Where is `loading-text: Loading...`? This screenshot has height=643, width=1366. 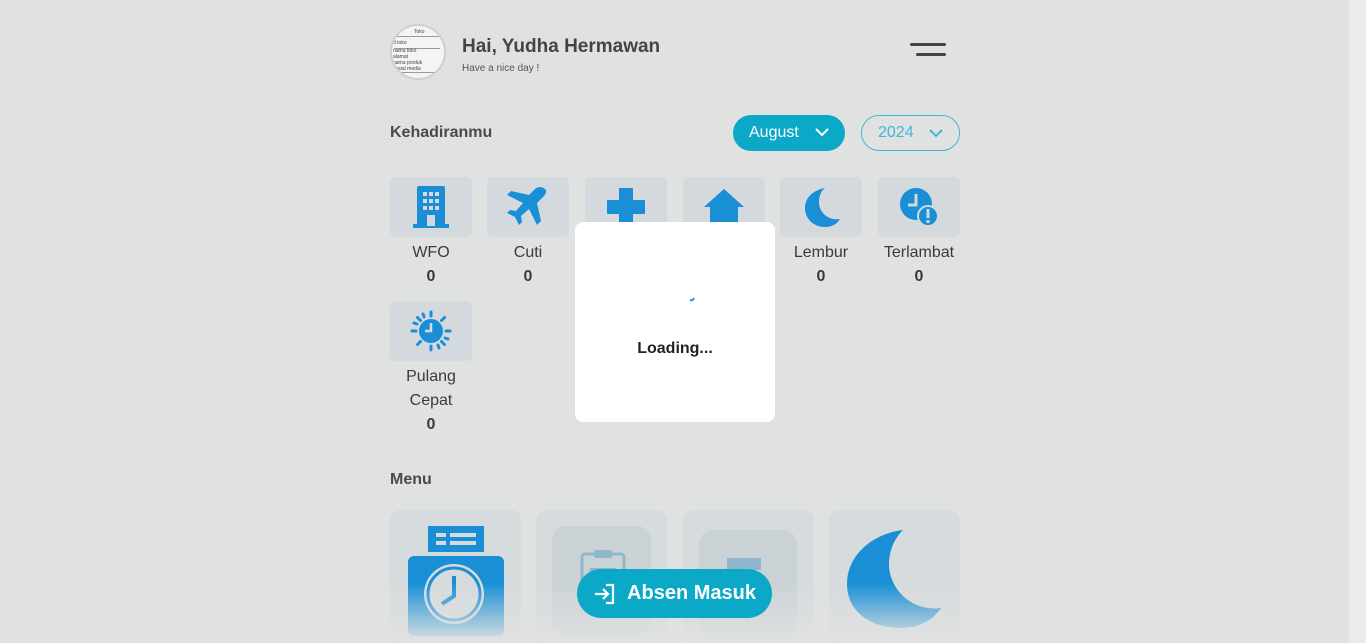
loading-text: Loading... is located at coordinates (675, 348).